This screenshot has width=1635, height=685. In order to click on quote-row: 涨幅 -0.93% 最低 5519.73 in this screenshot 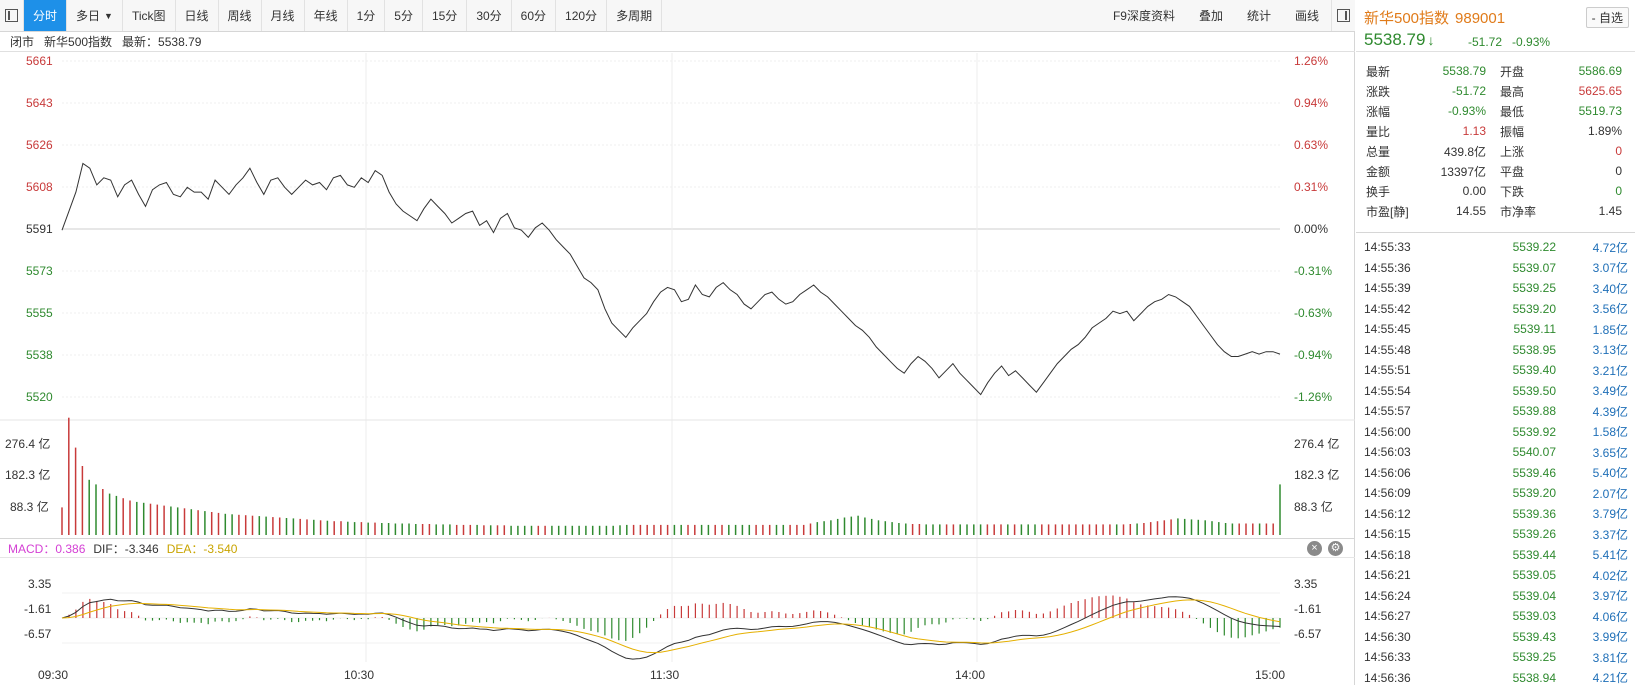, I will do `click(1495, 111)`.